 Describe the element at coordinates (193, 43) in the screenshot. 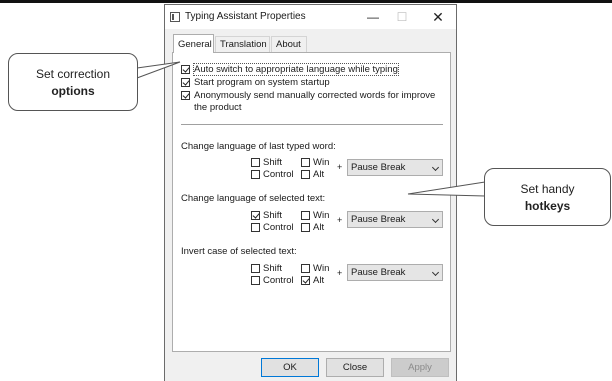

I see `tab-general: General` at that location.